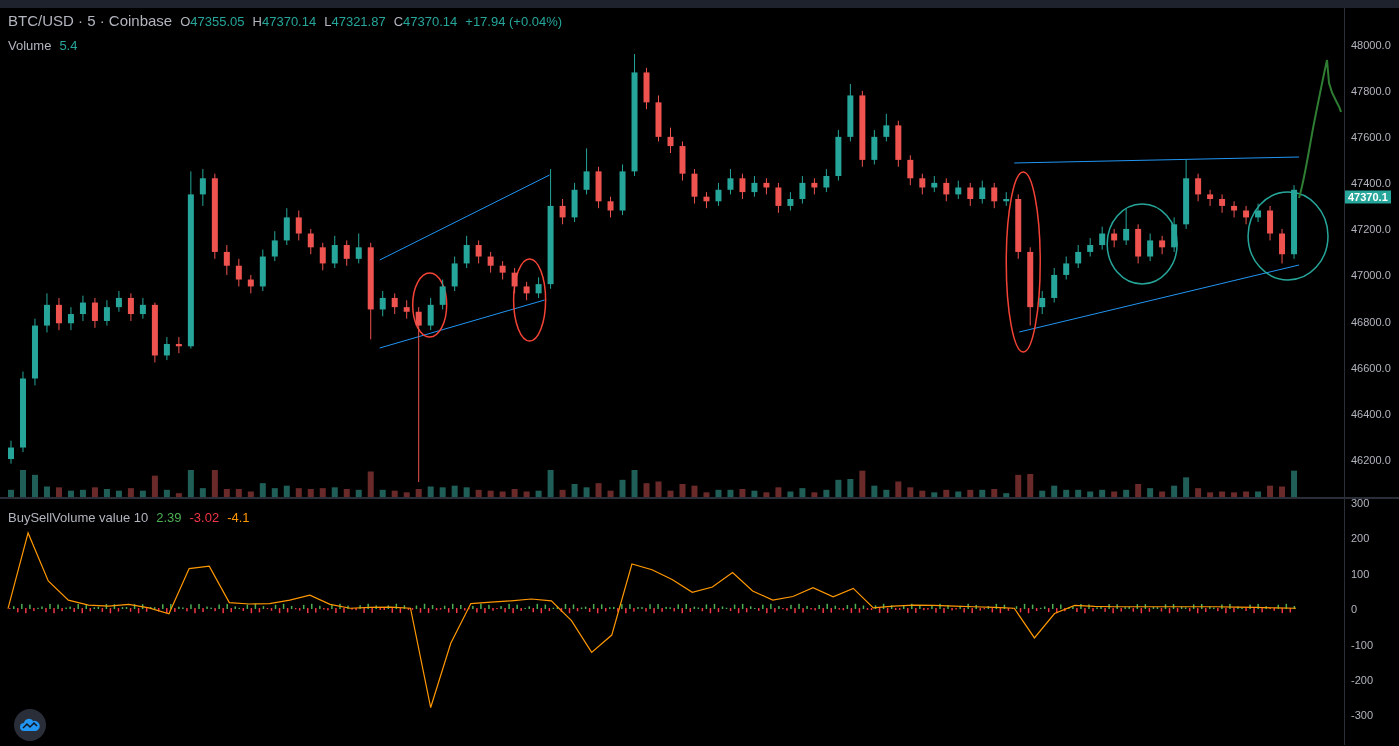 The height and width of the screenshot is (746, 1399). What do you see at coordinates (90, 20) in the screenshot?
I see `symbol-title: BTC/USD · 5 · Coinbase` at bounding box center [90, 20].